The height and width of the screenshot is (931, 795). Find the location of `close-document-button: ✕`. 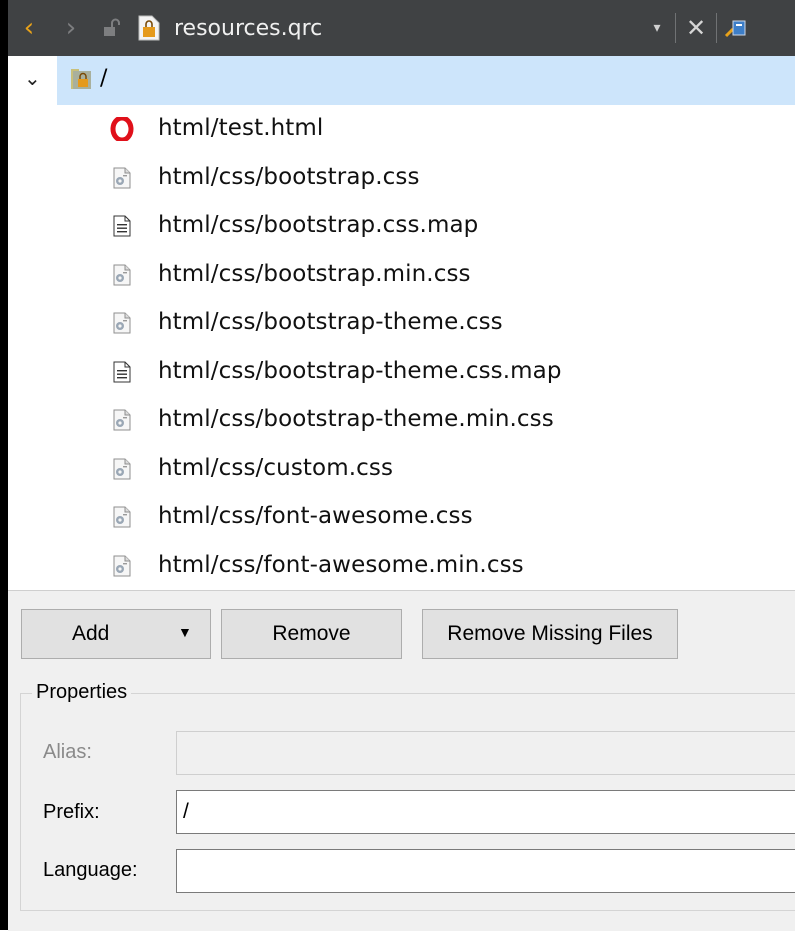

close-document-button: ✕ is located at coordinates (696, 28).